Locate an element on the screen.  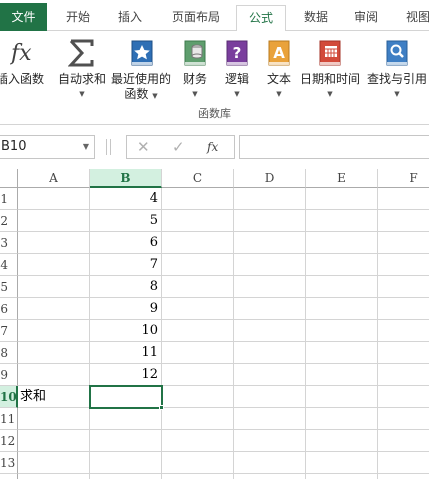
row-header: 13 is located at coordinates (9, 463).